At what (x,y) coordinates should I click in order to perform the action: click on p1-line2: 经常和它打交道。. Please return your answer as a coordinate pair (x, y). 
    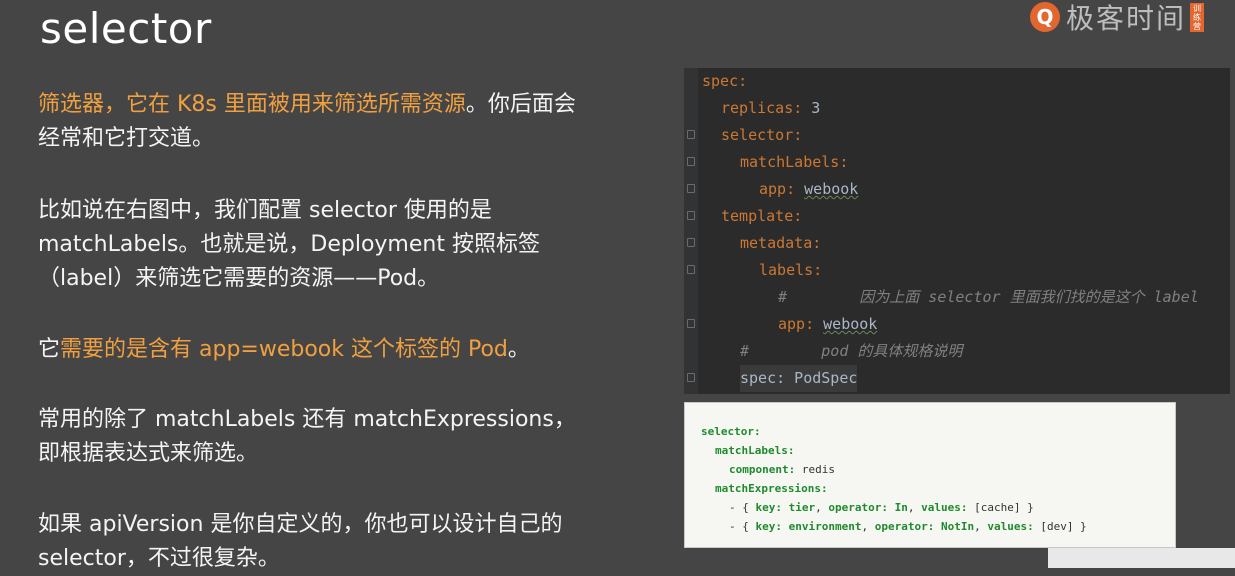
    Looking at the image, I should click on (126, 138).